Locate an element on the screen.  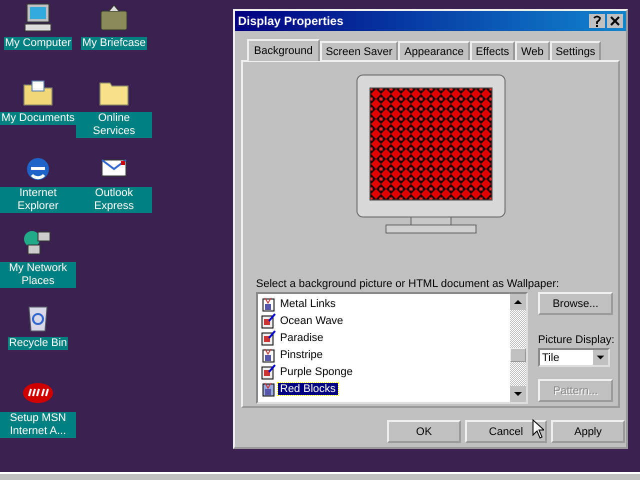
tab: Background is located at coordinates (283, 50).